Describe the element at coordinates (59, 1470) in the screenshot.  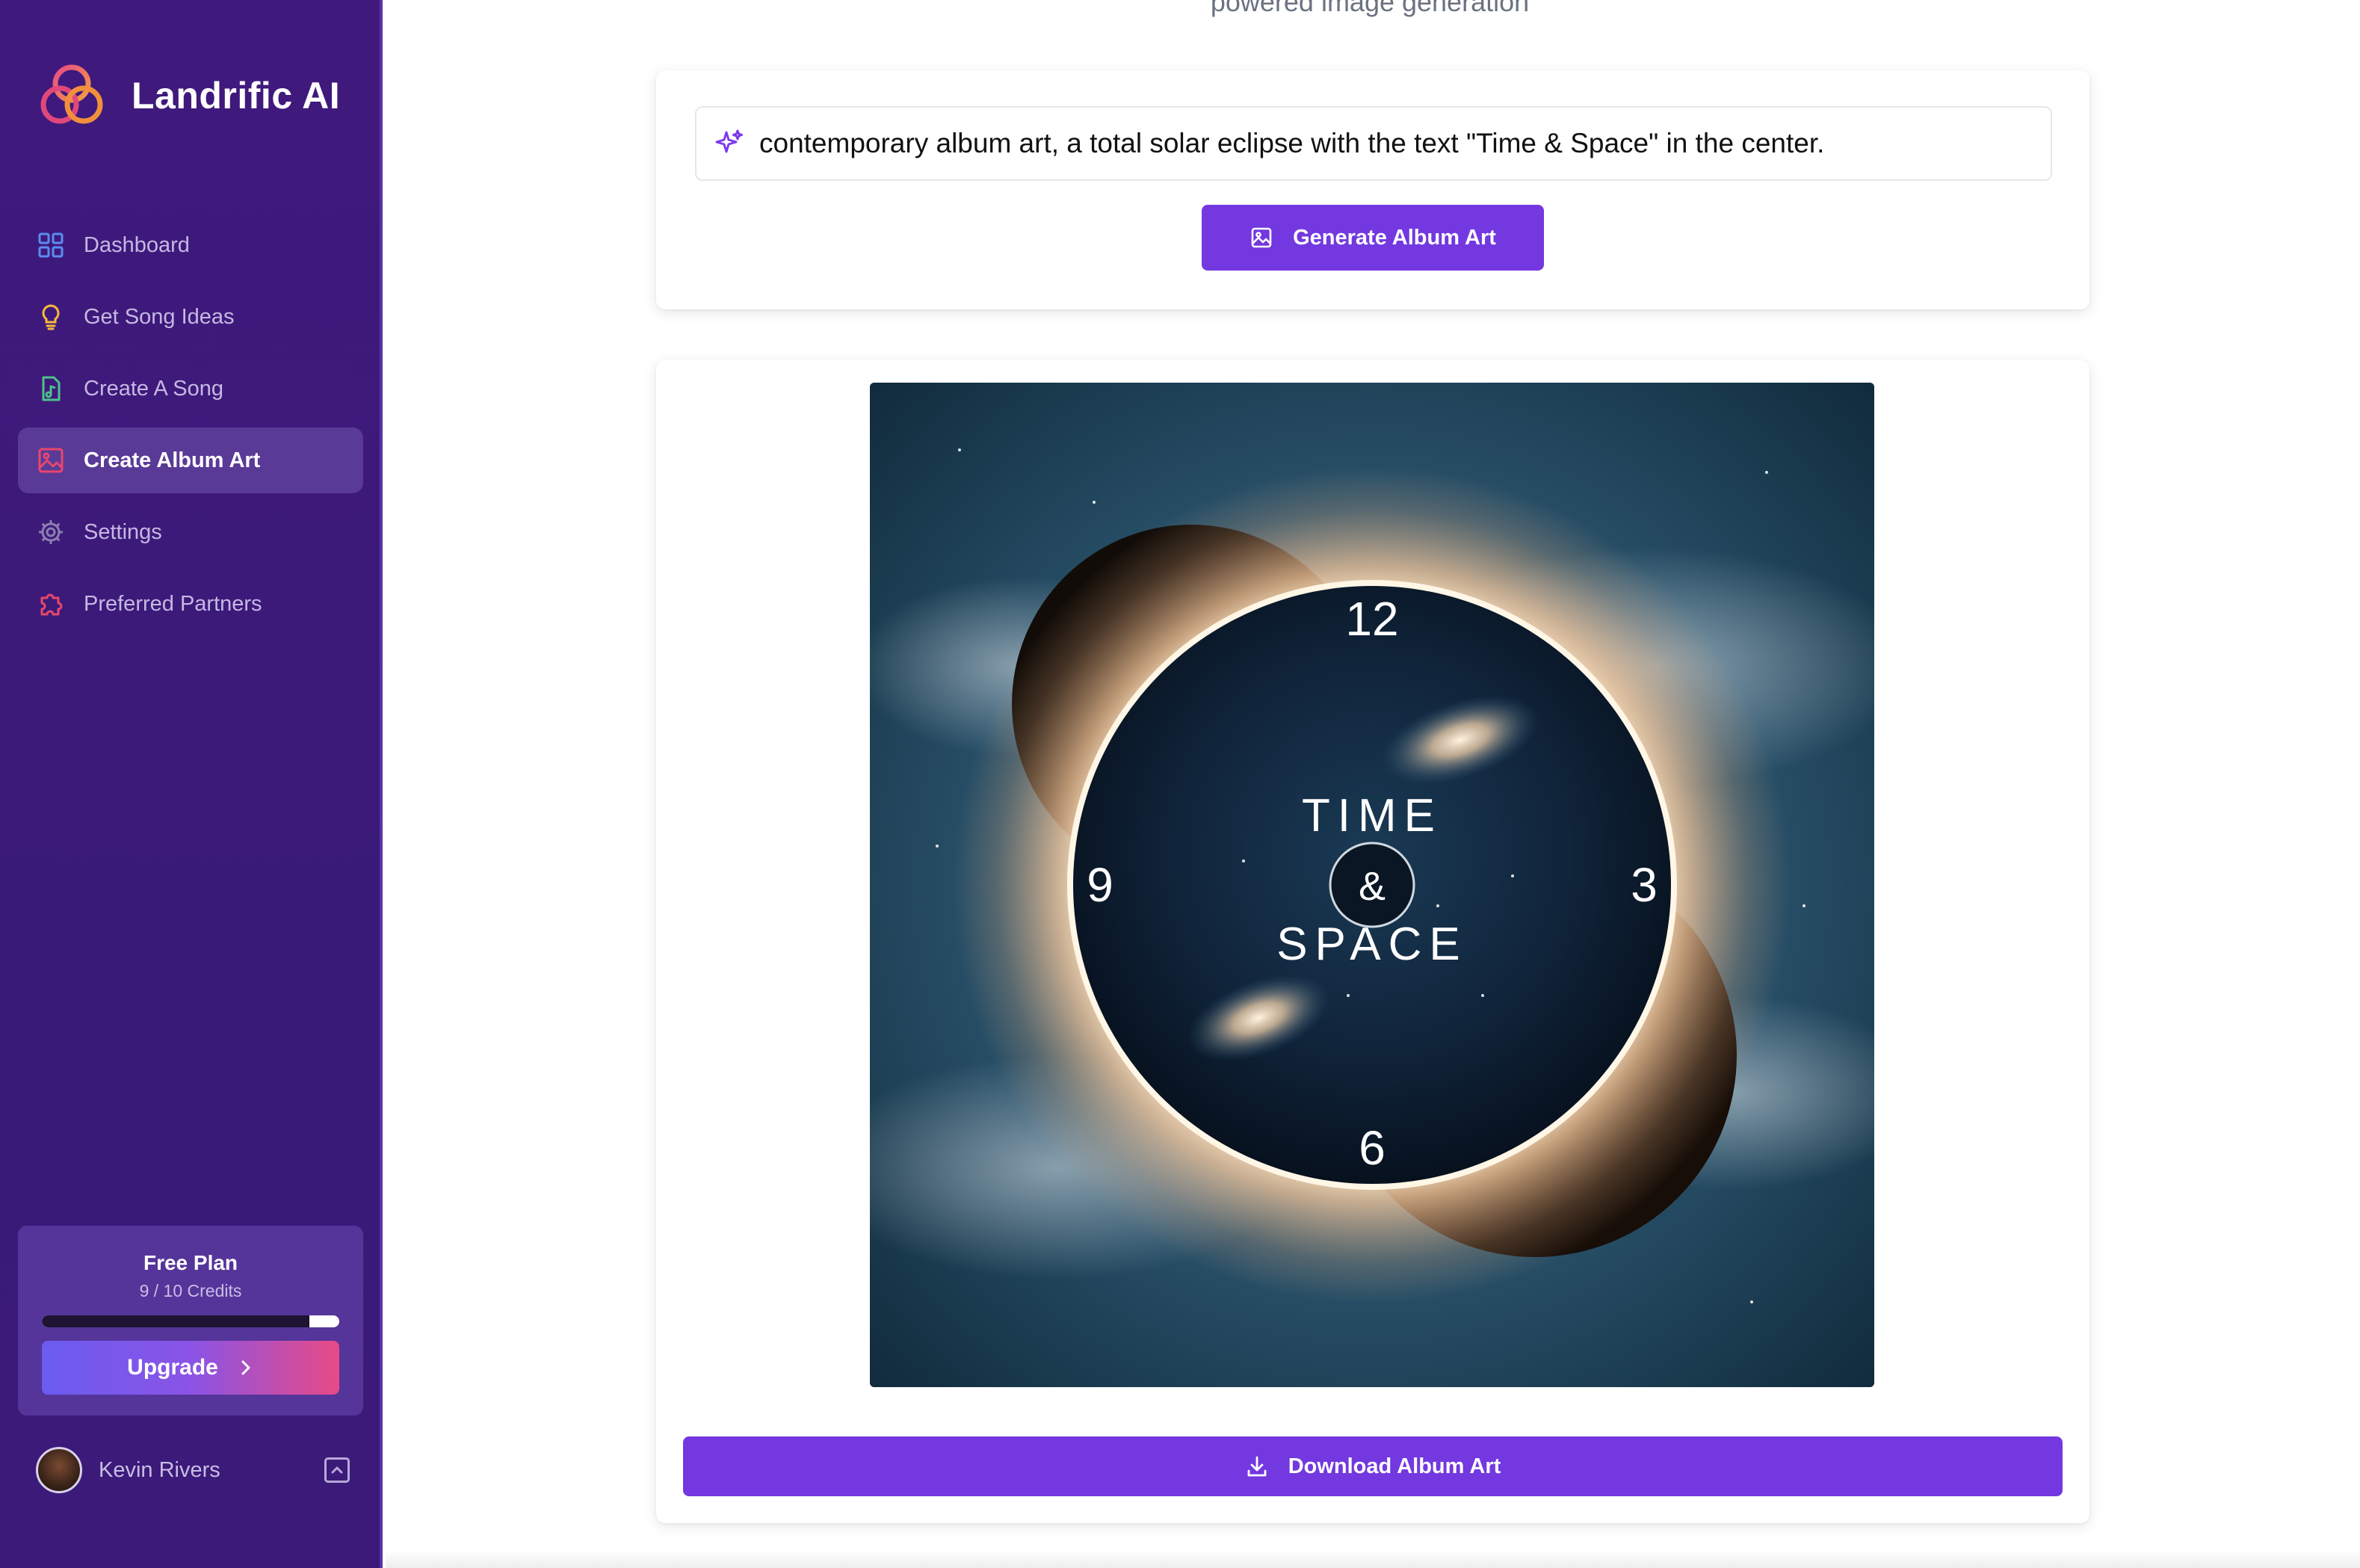
I see `avatar` at that location.